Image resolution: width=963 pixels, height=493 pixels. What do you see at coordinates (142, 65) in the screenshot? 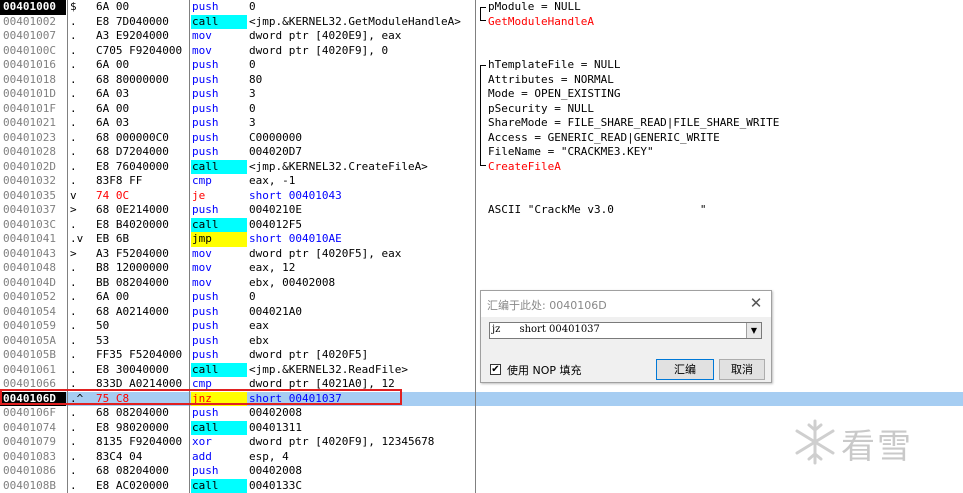
I see `hex-dump-cell: 6A 00` at bounding box center [142, 65].